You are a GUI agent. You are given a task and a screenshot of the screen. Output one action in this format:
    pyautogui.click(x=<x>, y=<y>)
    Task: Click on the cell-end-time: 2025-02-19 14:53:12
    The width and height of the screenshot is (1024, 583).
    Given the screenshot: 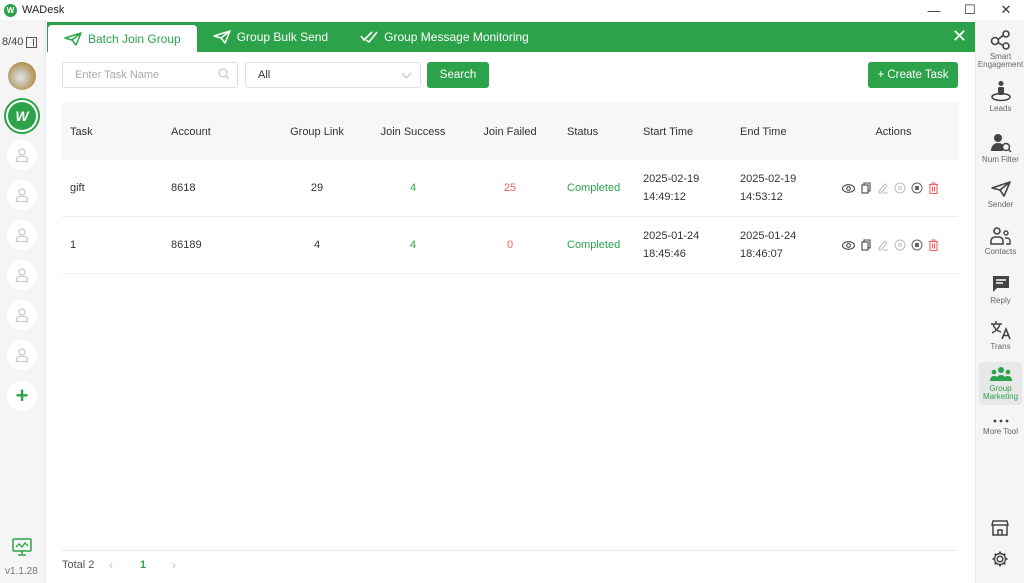 What is the action you would take?
    pyautogui.click(x=768, y=188)
    